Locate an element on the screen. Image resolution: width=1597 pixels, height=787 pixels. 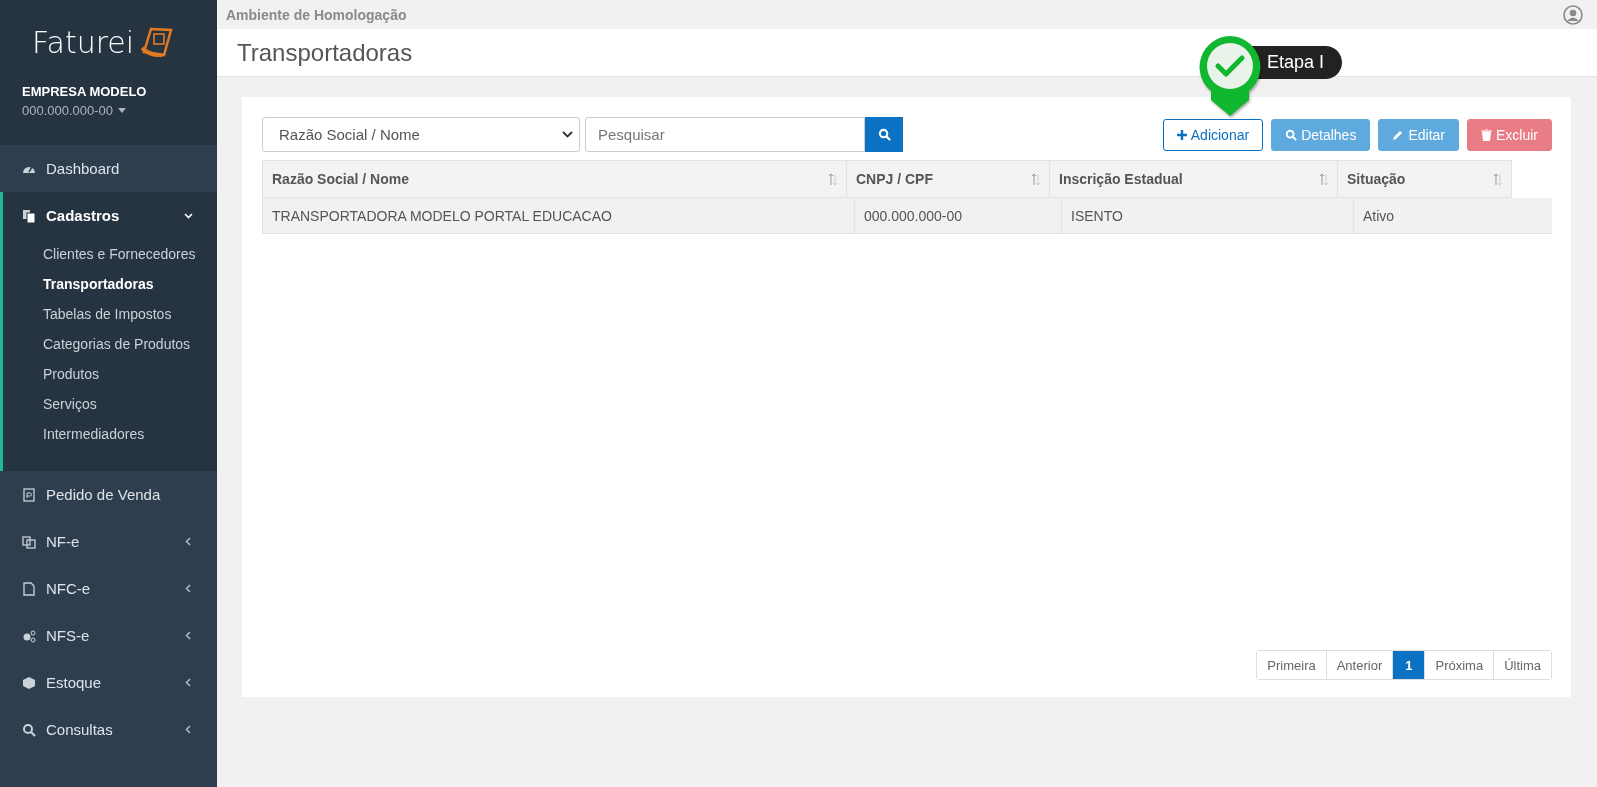
column-header: Razão Social / Nome is located at coordinates (554, 179).